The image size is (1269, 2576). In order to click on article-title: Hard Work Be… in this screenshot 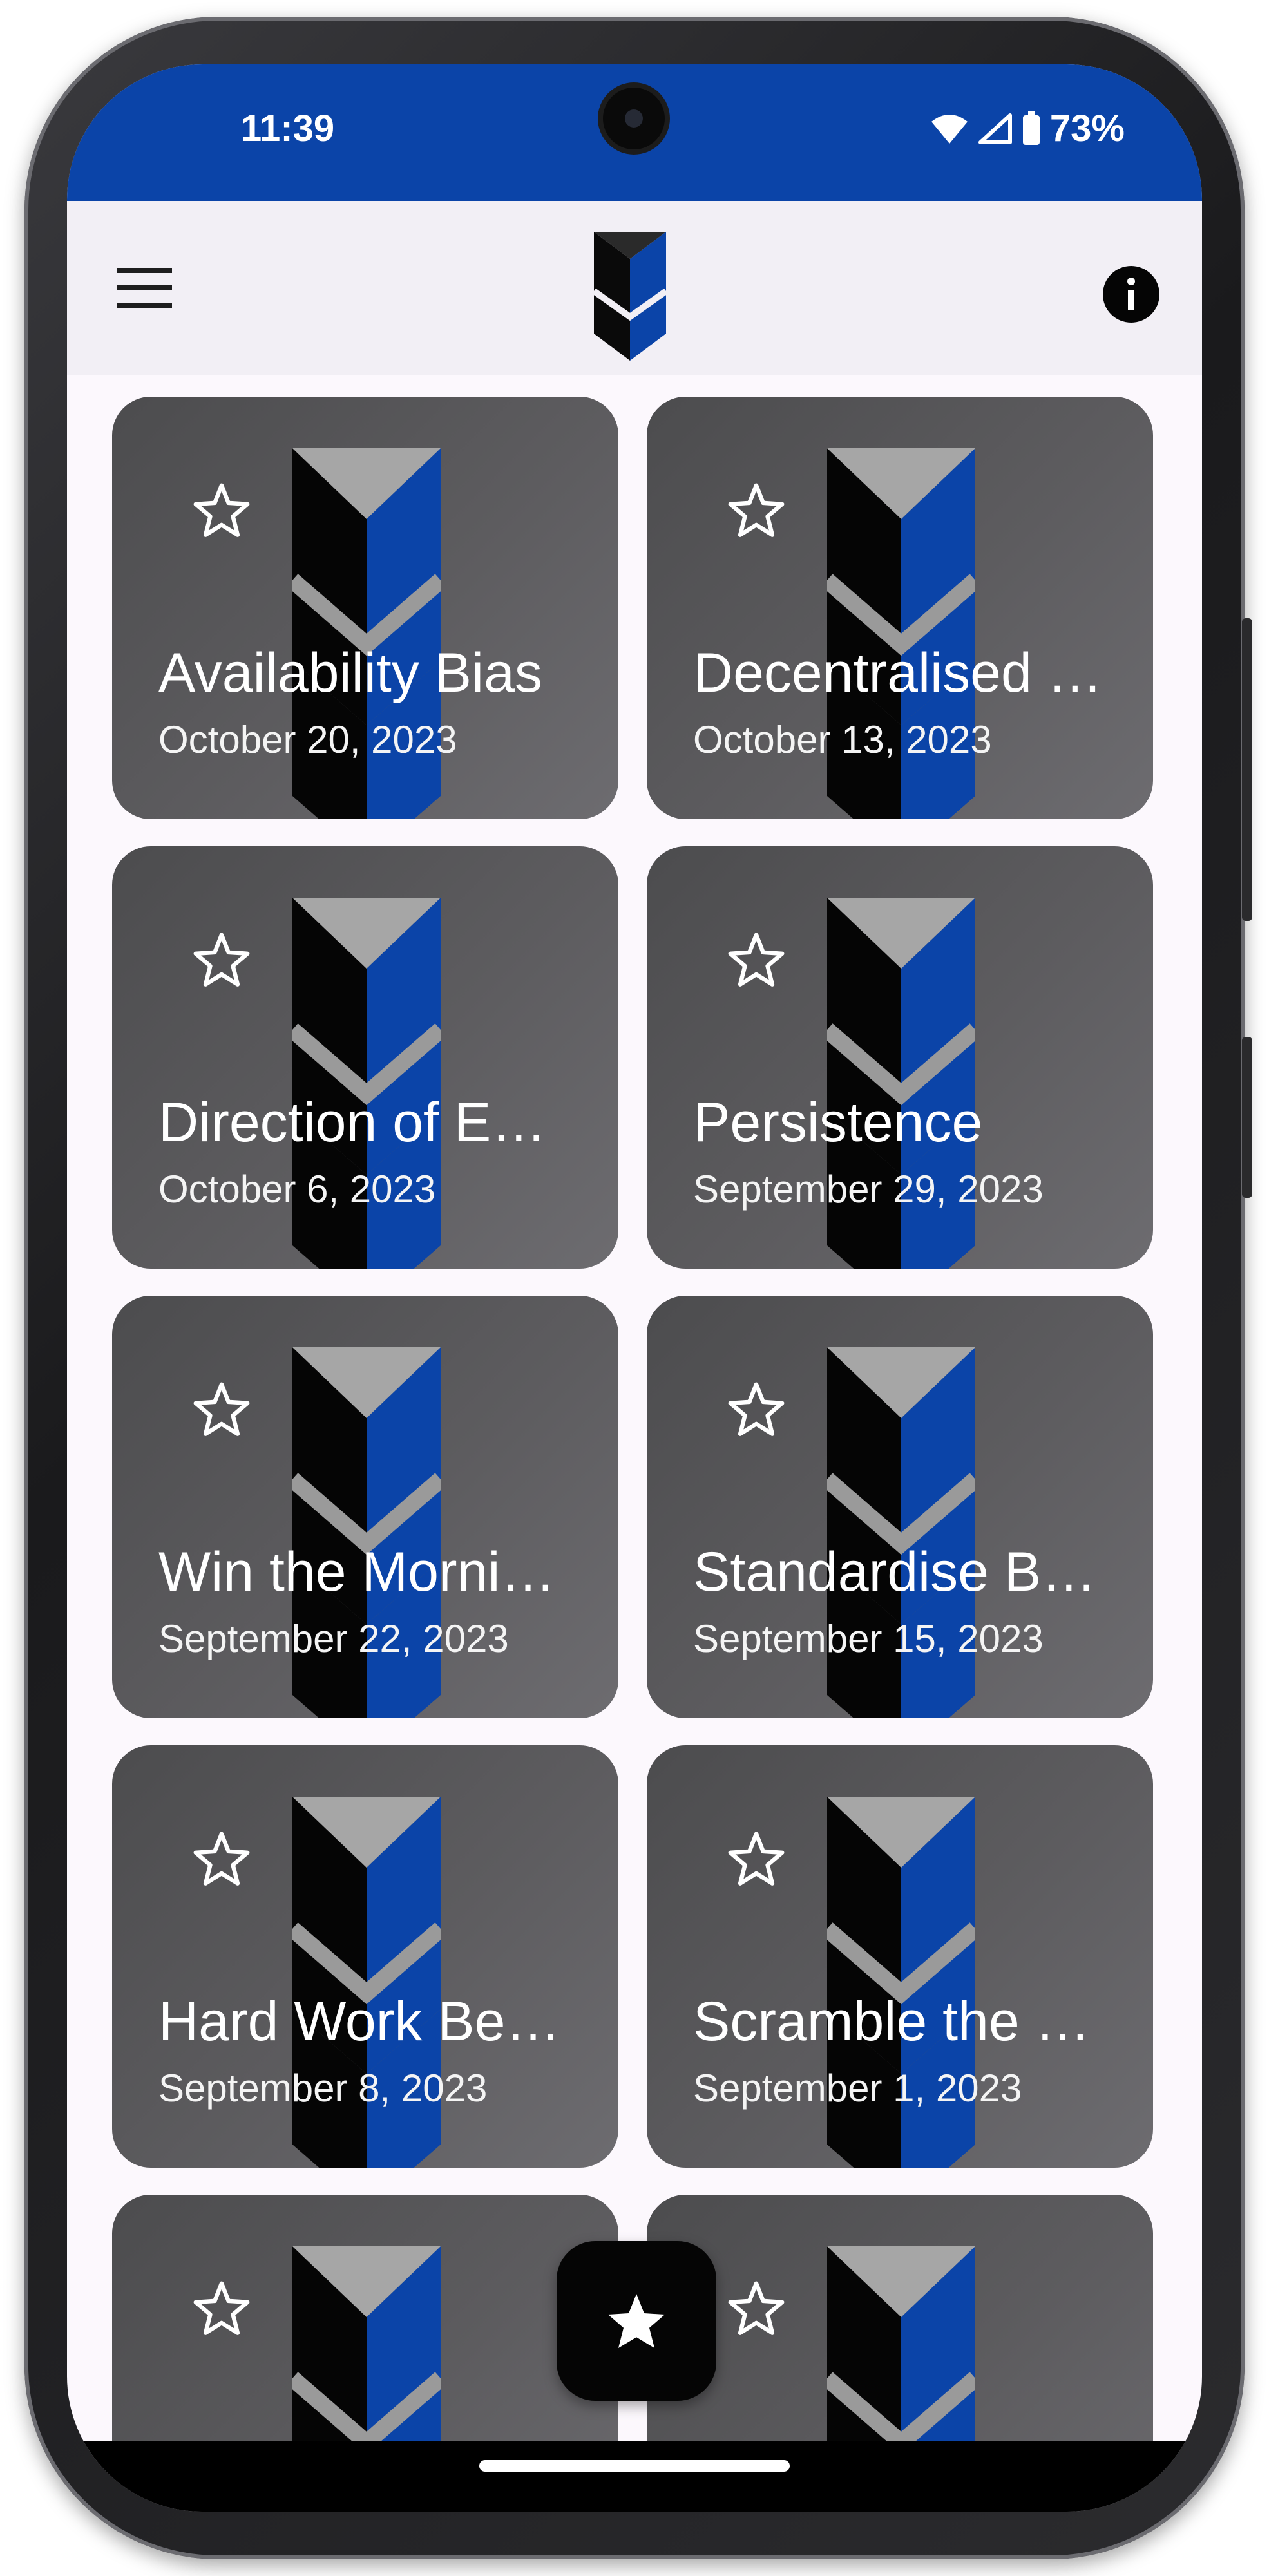, I will do `click(359, 2022)`.